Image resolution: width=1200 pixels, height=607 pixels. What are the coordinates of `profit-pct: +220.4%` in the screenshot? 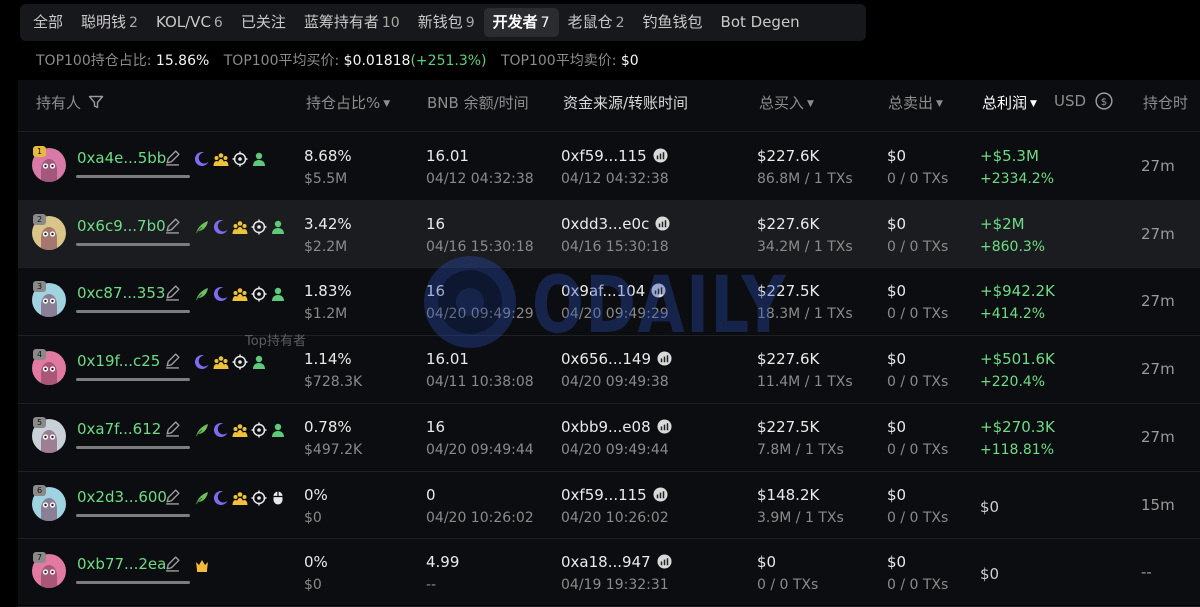 It's located at (1013, 382).